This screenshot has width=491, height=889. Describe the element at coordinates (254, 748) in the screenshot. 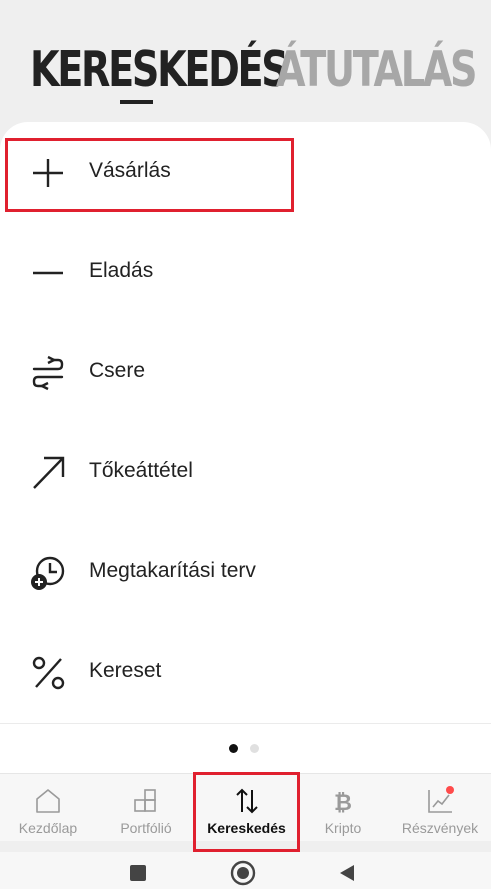

I see `page-dot` at that location.